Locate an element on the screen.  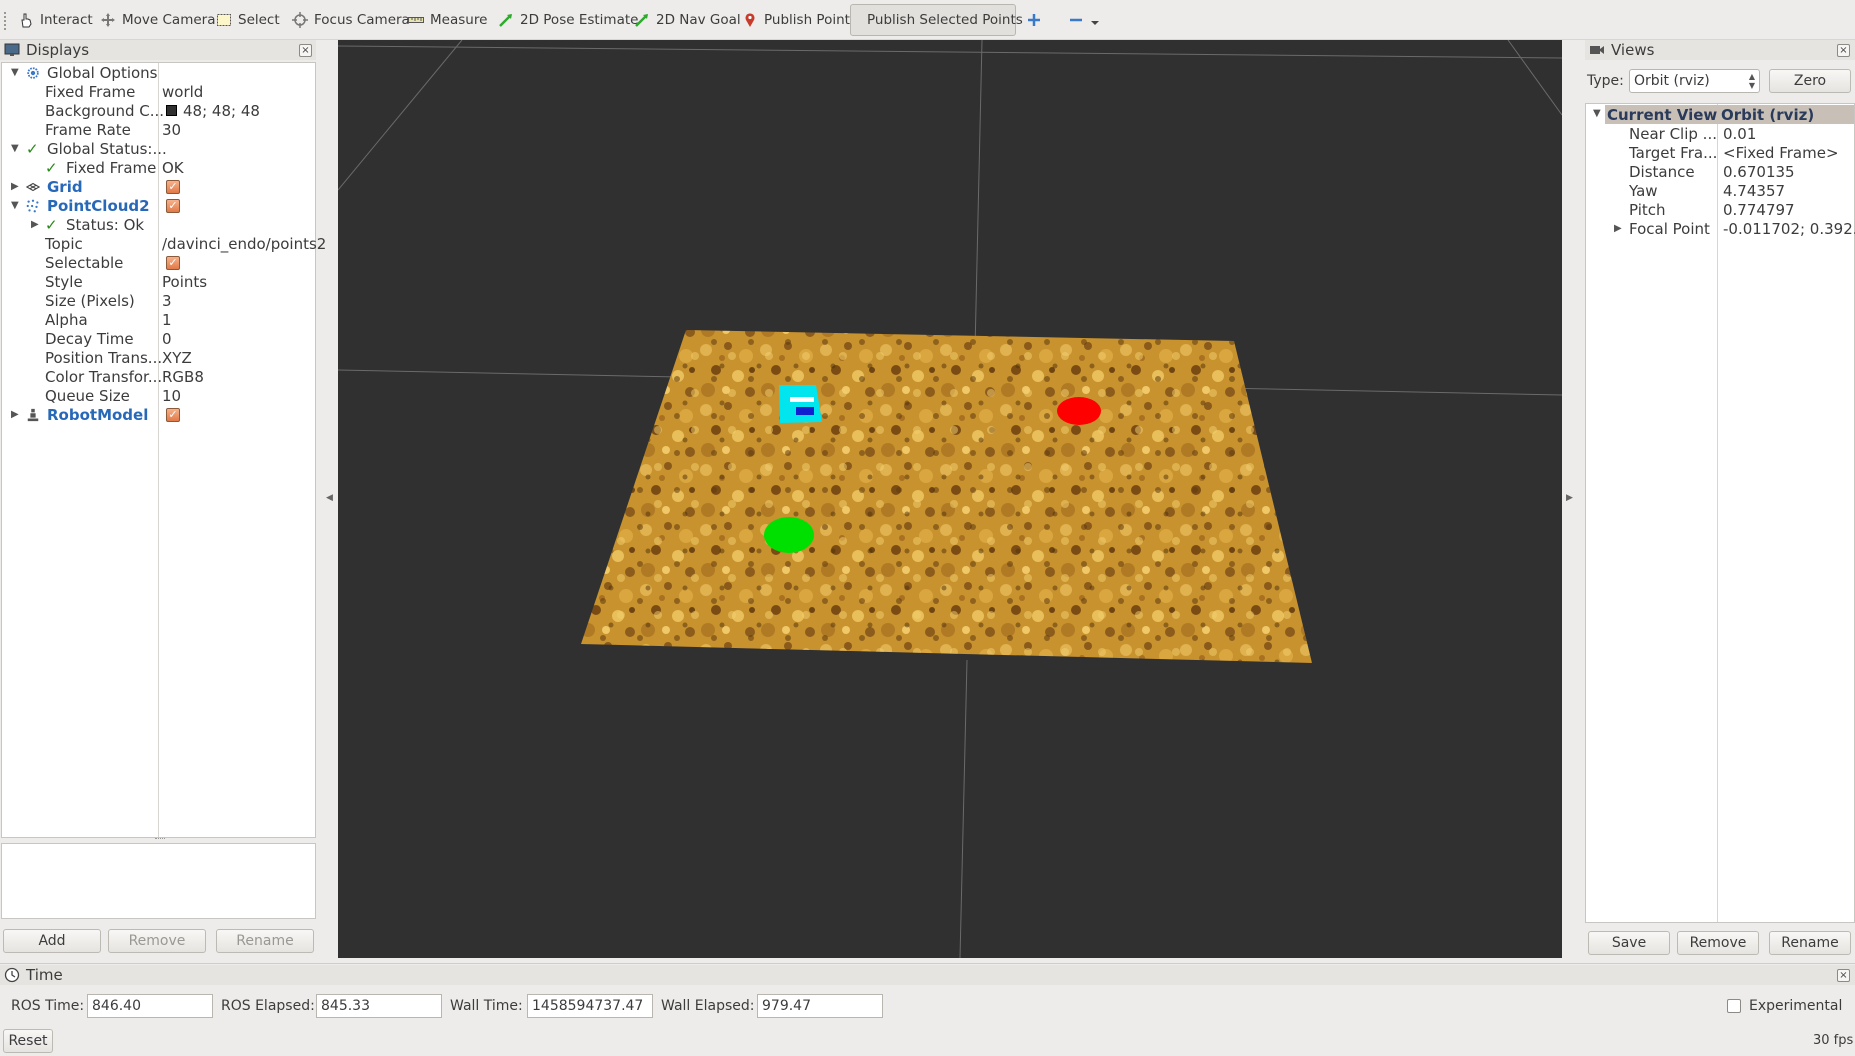
rename-view-button: Rename is located at coordinates (1810, 943).